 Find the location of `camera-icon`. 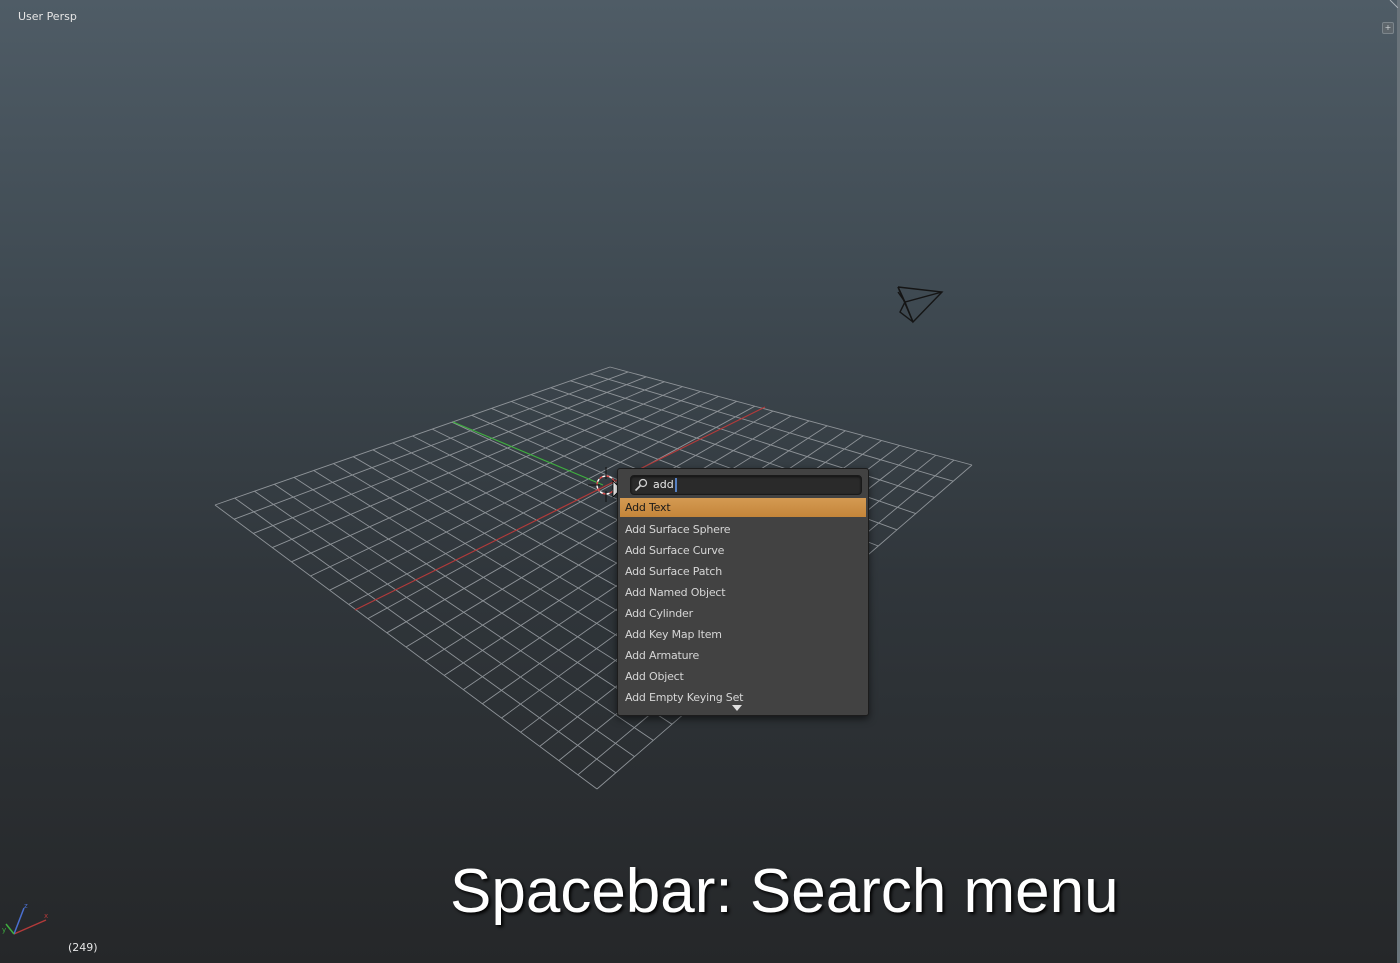

camera-icon is located at coordinates (920, 305).